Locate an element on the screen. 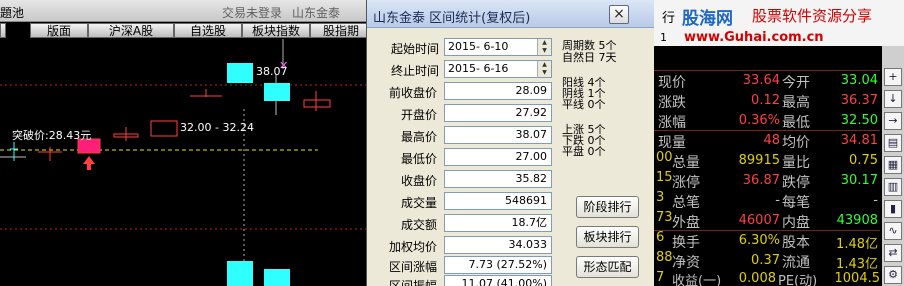 The image size is (904, 286). arrow-right-icon: → is located at coordinates (893, 121).